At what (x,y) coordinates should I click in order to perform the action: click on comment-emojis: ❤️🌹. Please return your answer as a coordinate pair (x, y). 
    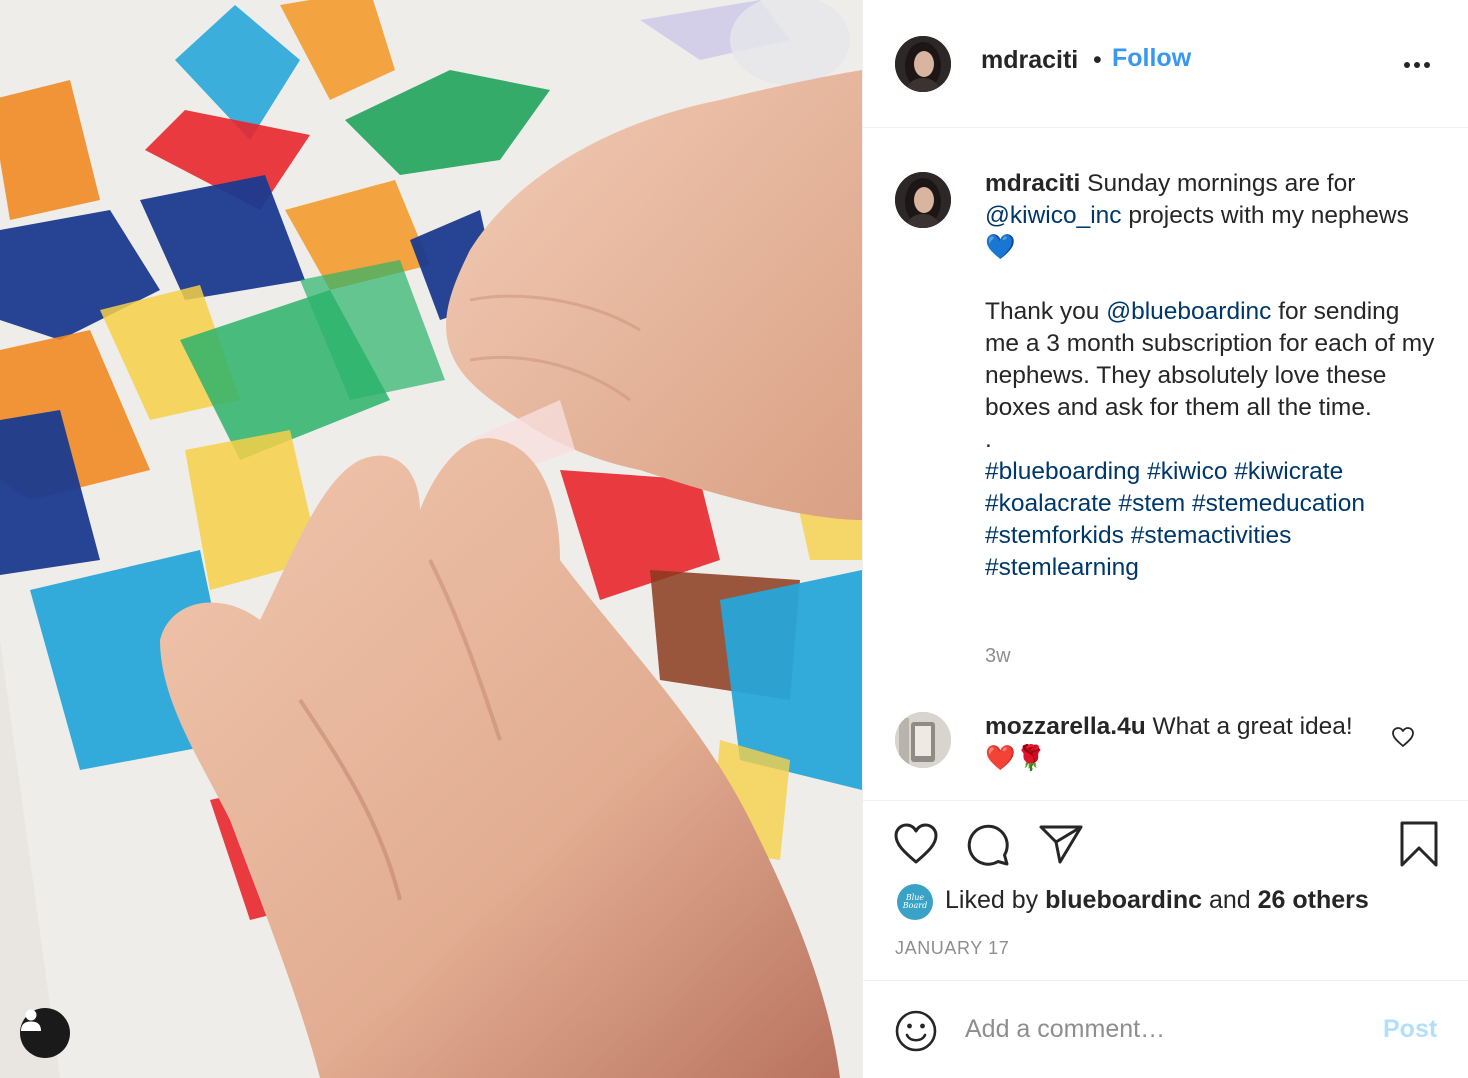
    Looking at the image, I should click on (1016, 758).